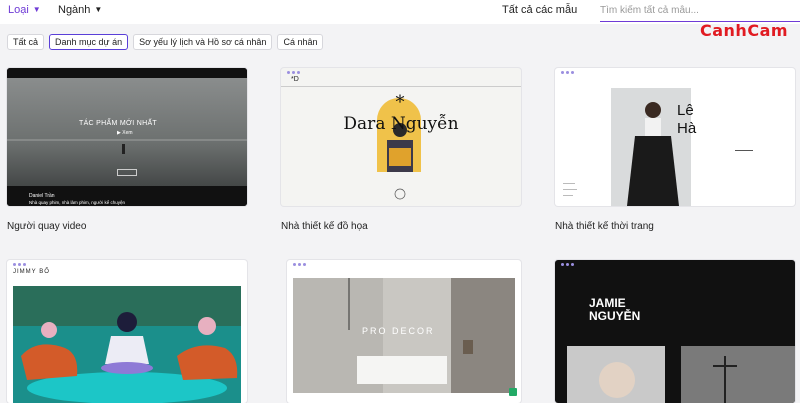  What do you see at coordinates (89, 42) in the screenshot?
I see `chip-portfolio: Danh mục dự án` at bounding box center [89, 42].